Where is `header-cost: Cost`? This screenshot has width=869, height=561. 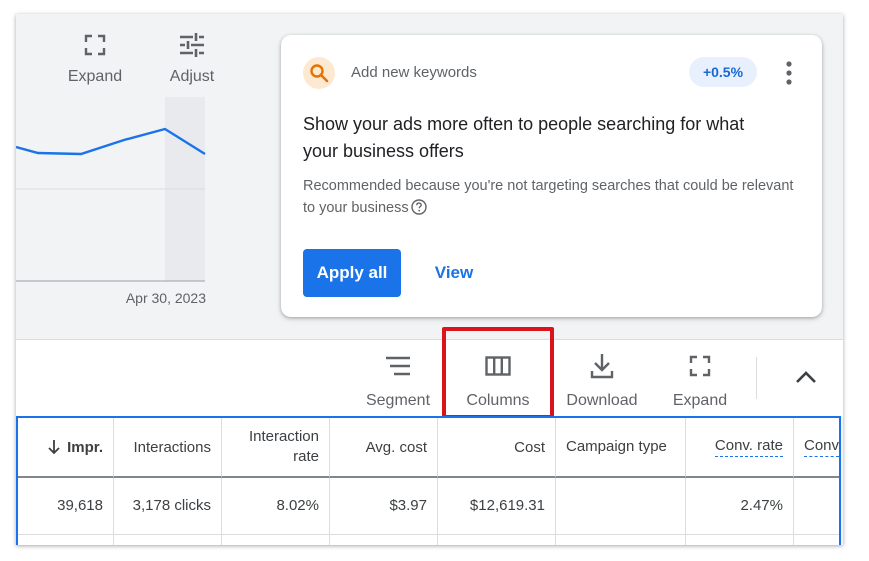 header-cost: Cost is located at coordinates (497, 448).